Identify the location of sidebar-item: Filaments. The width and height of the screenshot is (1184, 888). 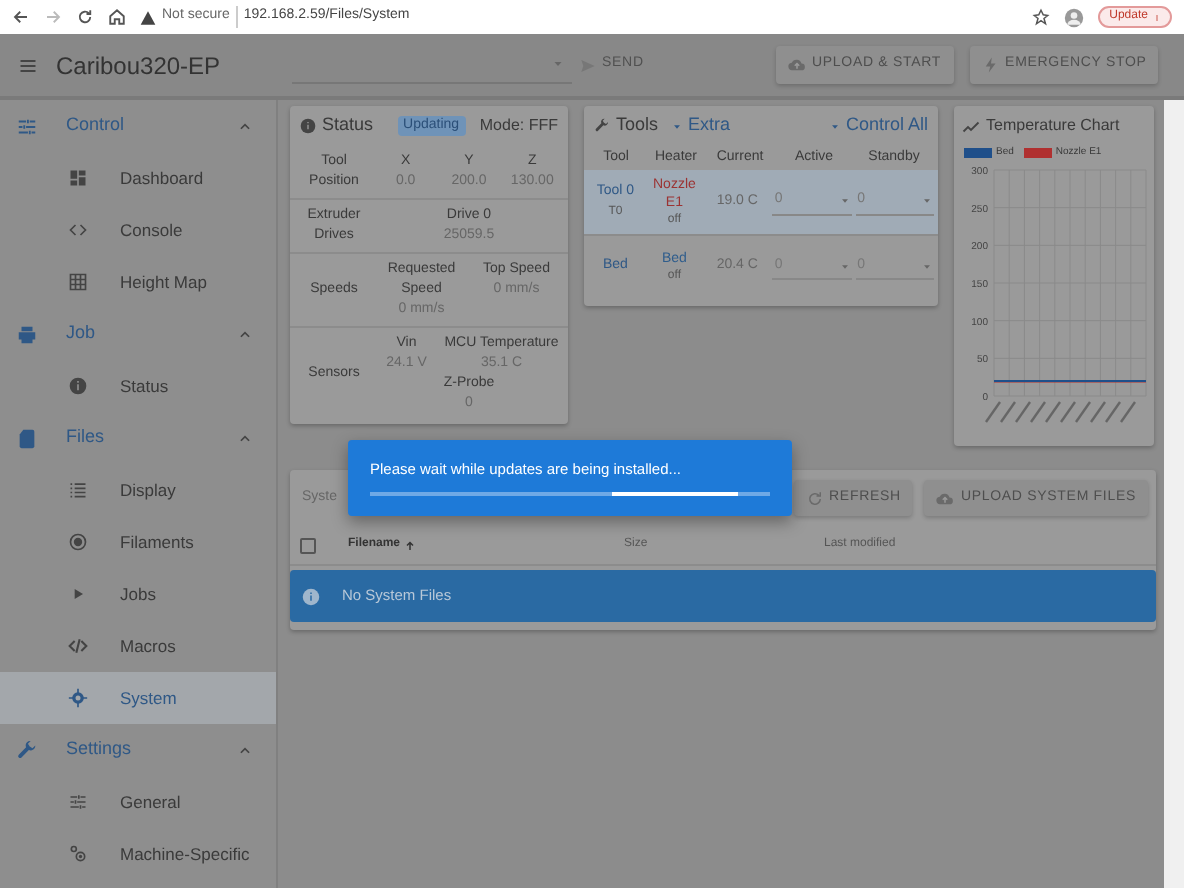
(138, 542).